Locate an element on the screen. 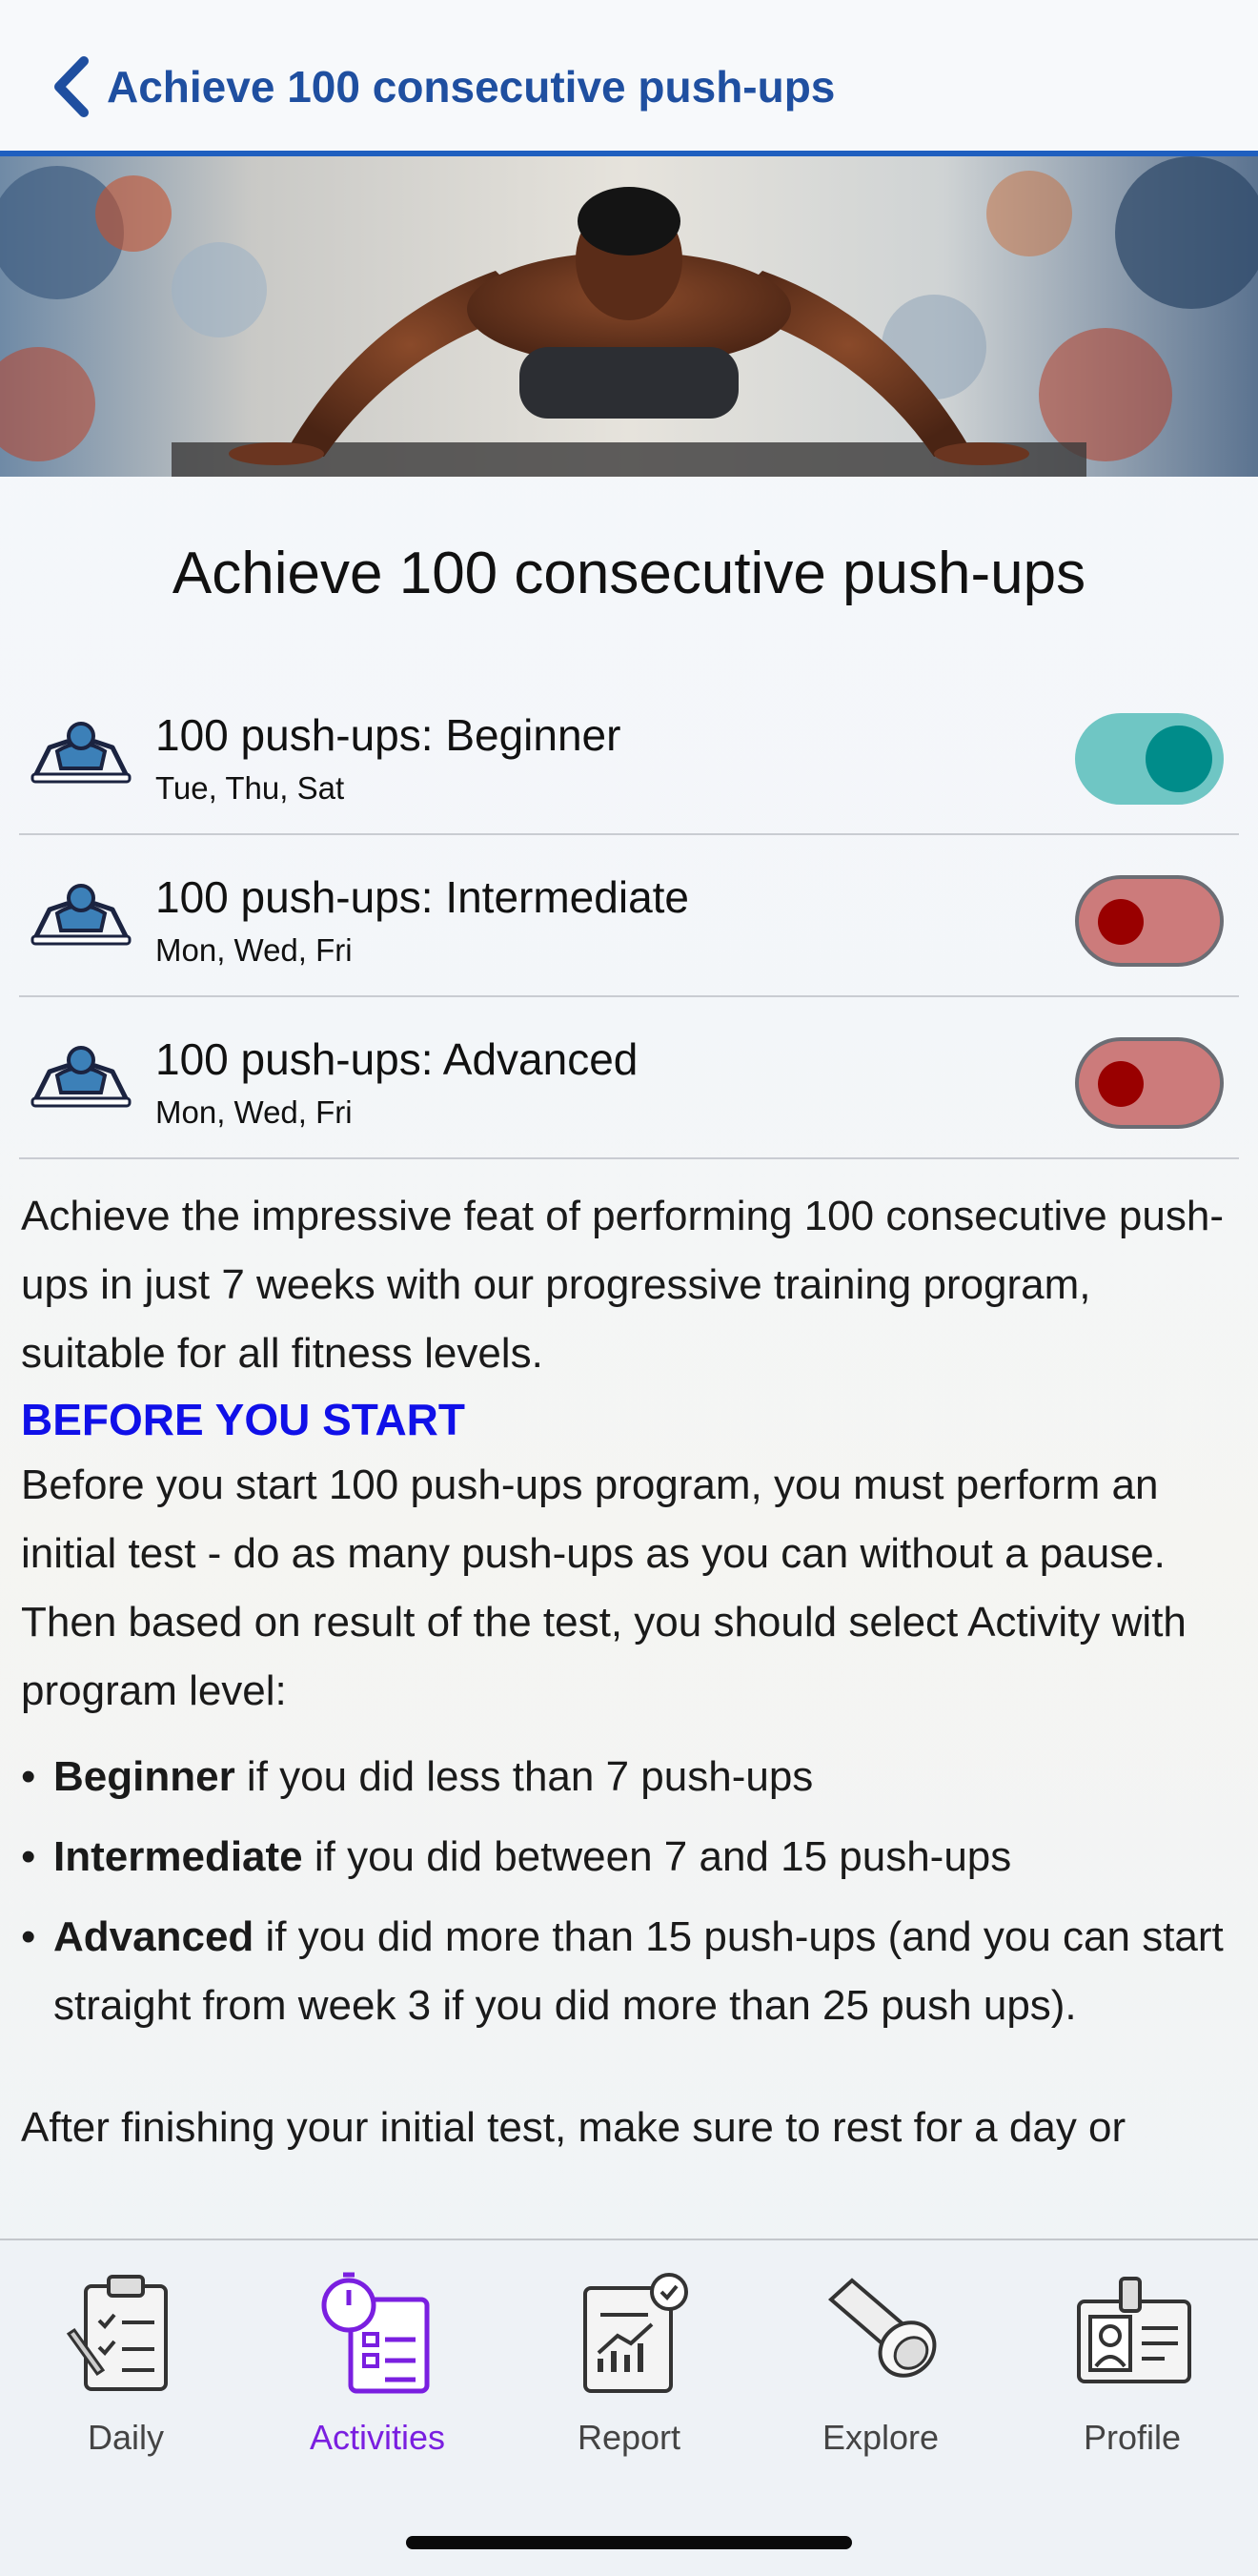 Image resolution: width=1258 pixels, height=2576 pixels. flashlight-icon is located at coordinates (882, 2328).